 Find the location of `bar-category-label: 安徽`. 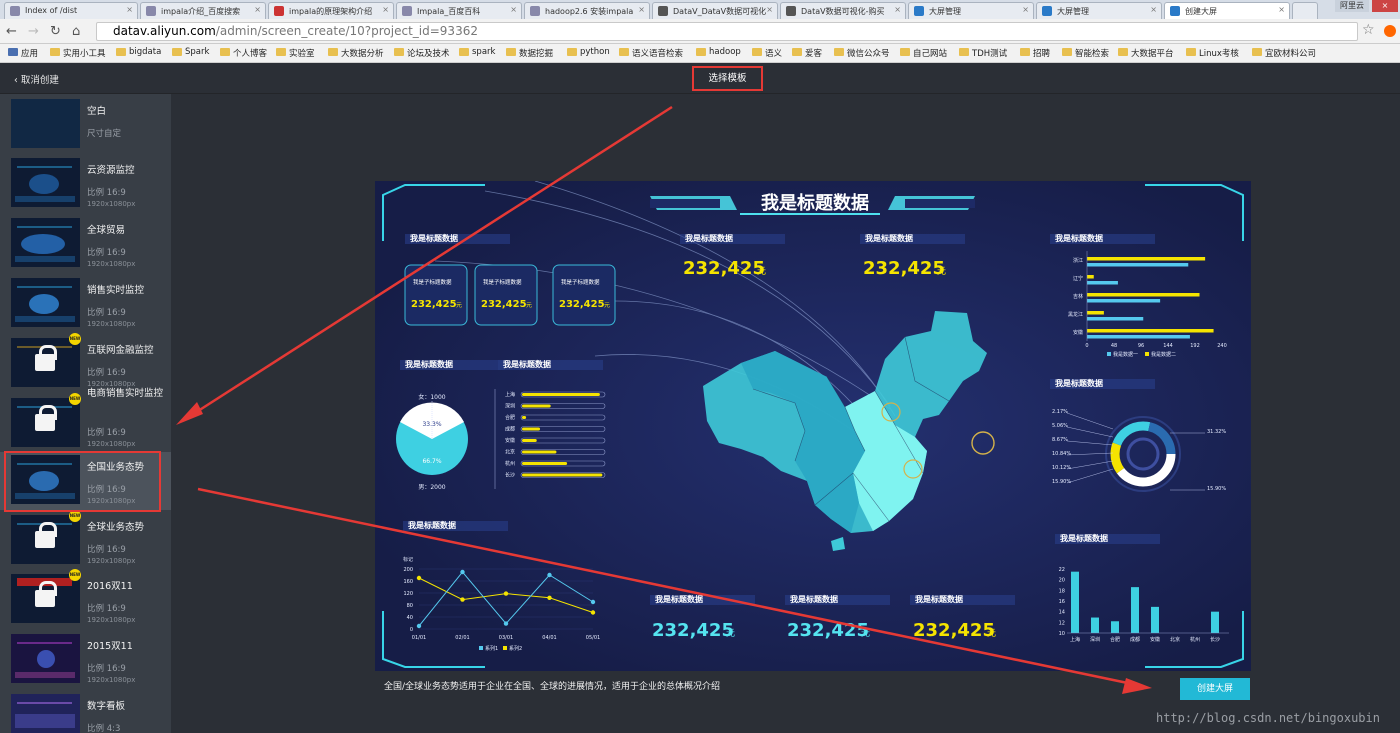

bar-category-label: 安徽 is located at coordinates (510, 440).